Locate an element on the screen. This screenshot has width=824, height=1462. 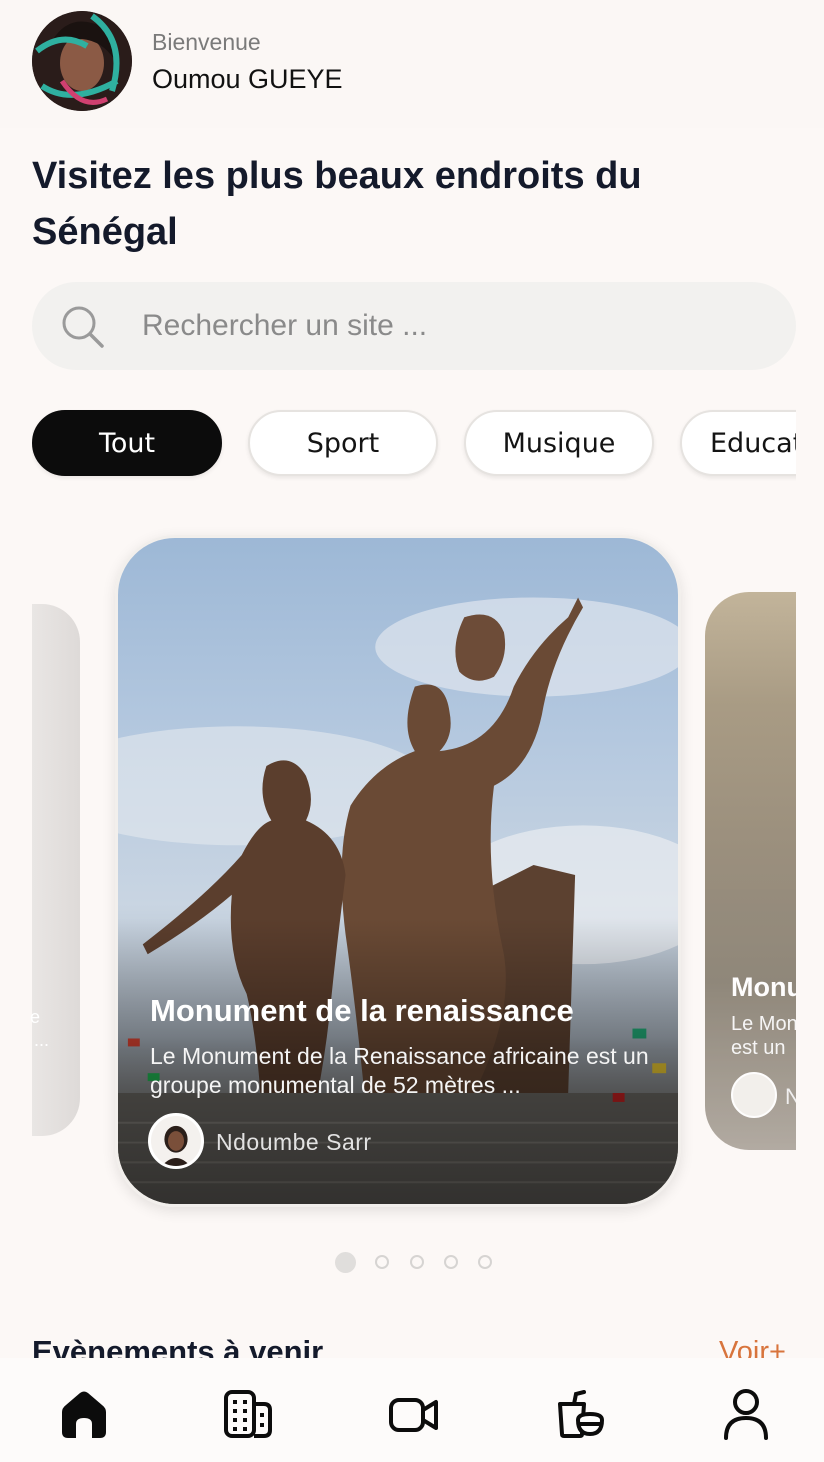
nav-sites is located at coordinates (248, 1414).